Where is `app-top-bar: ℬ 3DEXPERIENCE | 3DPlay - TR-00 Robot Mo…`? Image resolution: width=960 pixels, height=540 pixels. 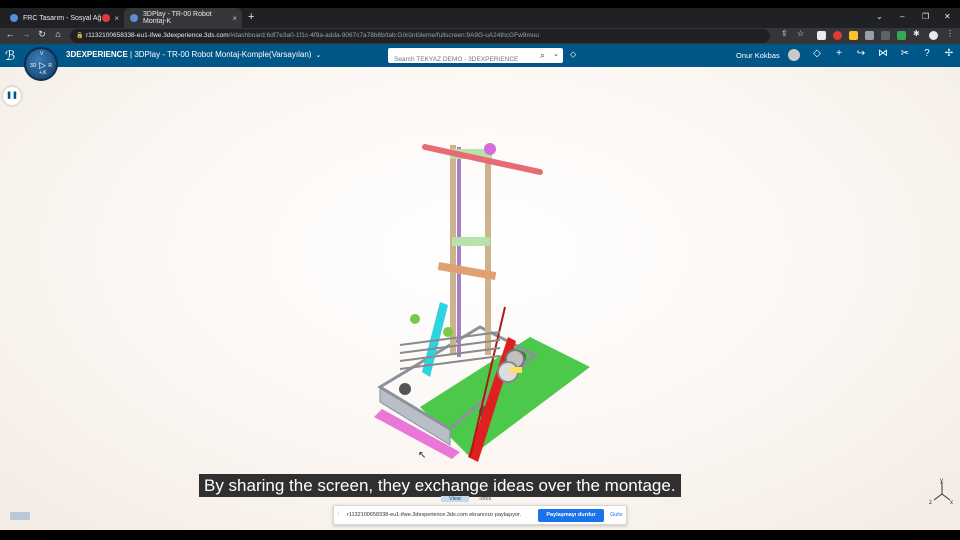
app-top-bar: ℬ 3DEXPERIENCE | 3DPlay - TR-00 Robot Mo… is located at coordinates (480, 55).